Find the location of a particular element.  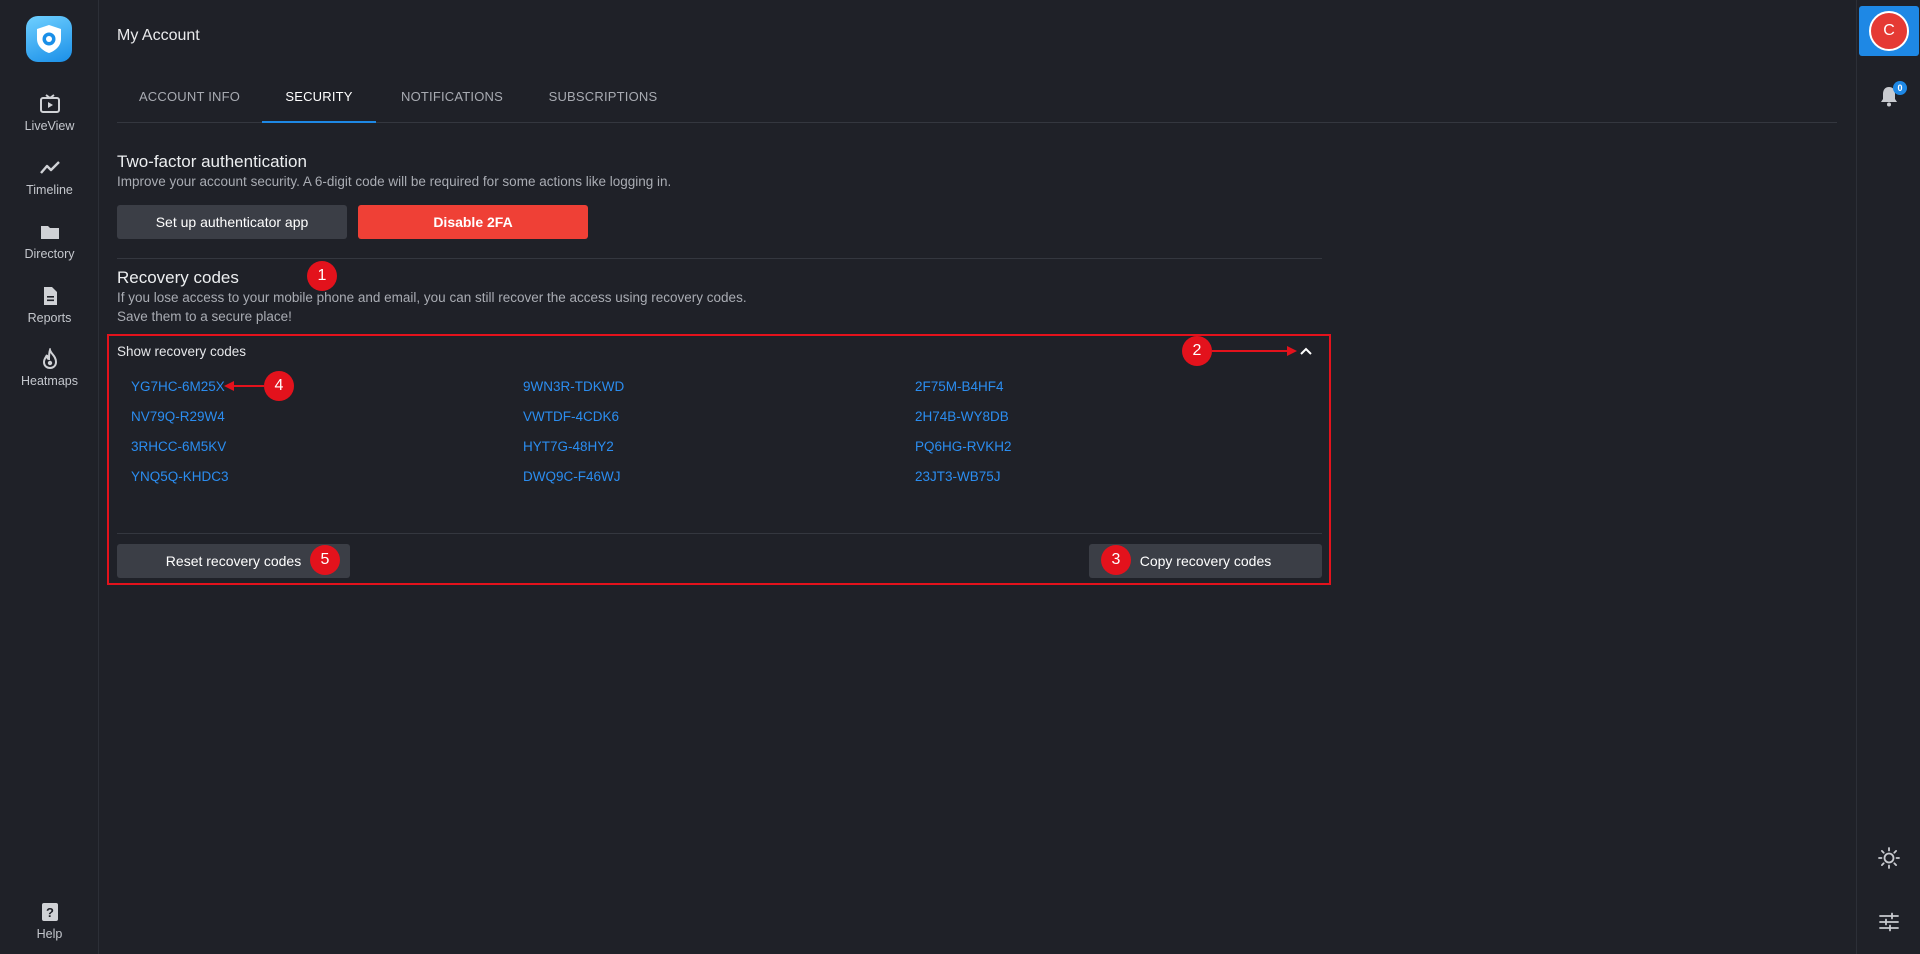

avatar: C is located at coordinates (1889, 31).